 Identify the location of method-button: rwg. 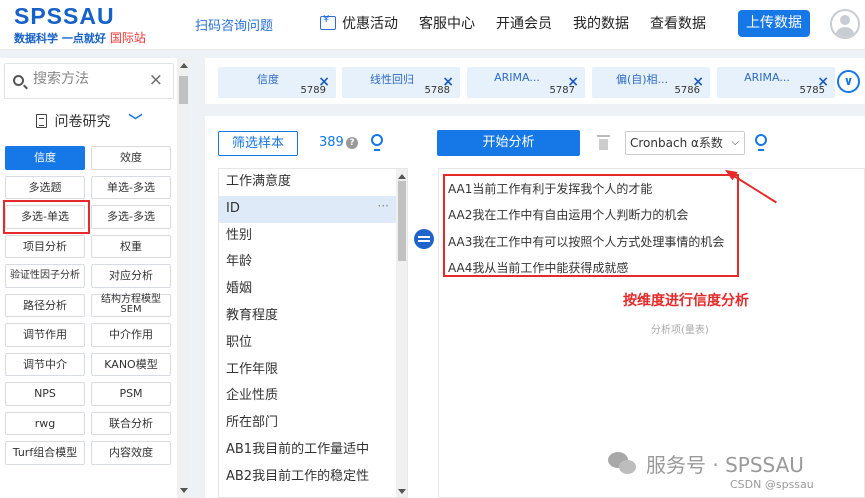
(45, 423).